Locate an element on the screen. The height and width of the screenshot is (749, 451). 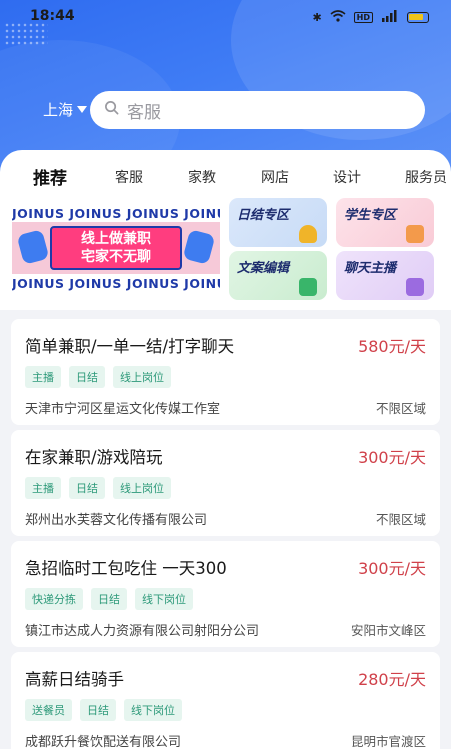
battery-icon is located at coordinates (418, 17).